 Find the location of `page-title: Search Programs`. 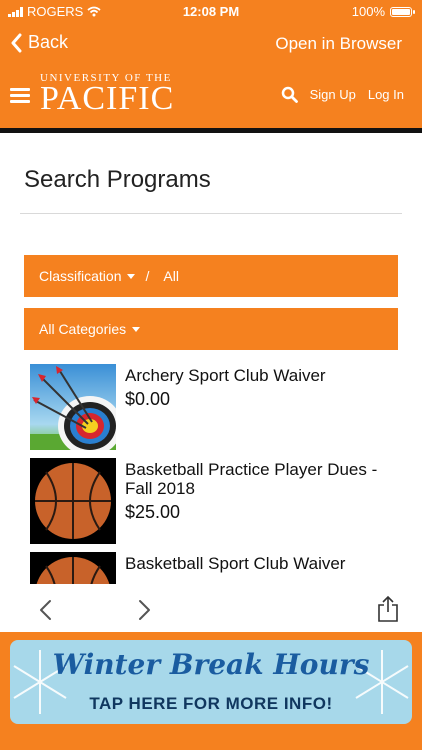

page-title: Search Programs is located at coordinates (117, 179).